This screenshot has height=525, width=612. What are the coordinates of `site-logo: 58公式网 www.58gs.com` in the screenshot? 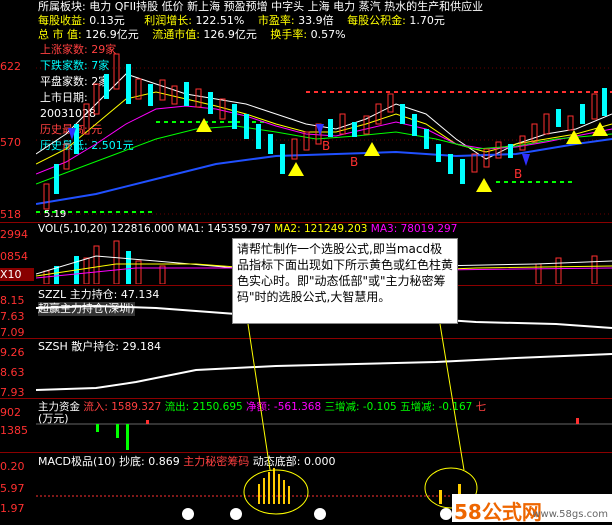 It's located at (532, 509).